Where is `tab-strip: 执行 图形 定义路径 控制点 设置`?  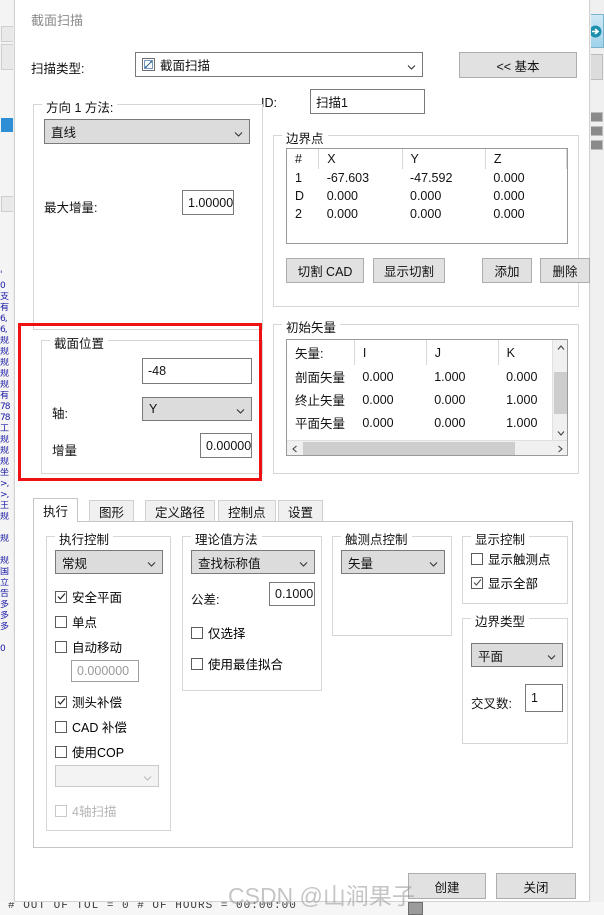
tab-strip: 执行 图形 定义路径 控制点 设置 is located at coordinates (303, 510).